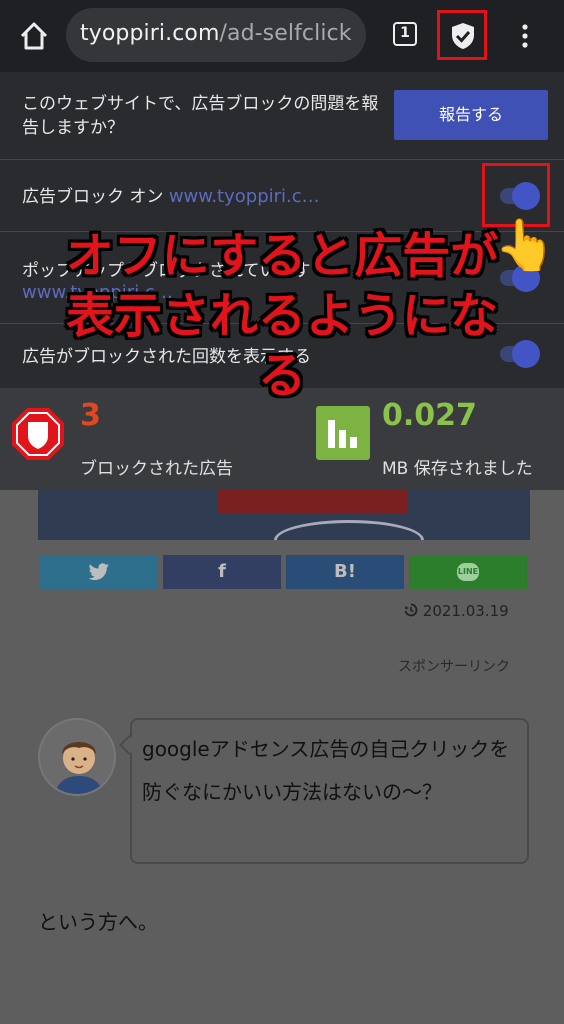 This screenshot has height=1024, width=564. I want to click on report-button: 報告する, so click(471, 115).